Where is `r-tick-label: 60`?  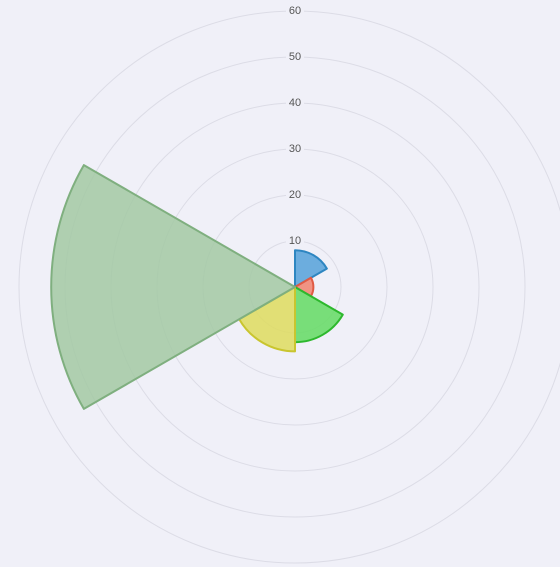
r-tick-label: 60 is located at coordinates (295, 11).